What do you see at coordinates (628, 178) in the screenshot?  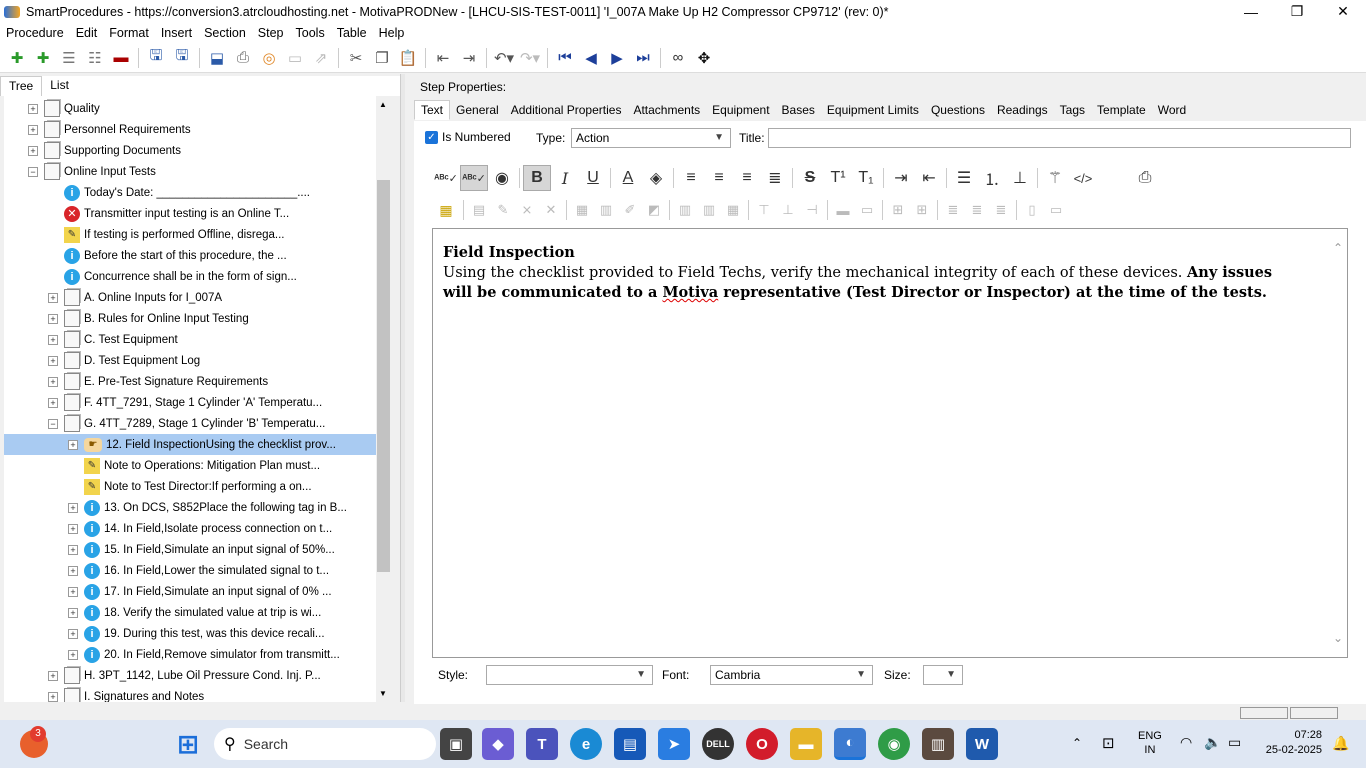 I see `font-color-icon: A` at bounding box center [628, 178].